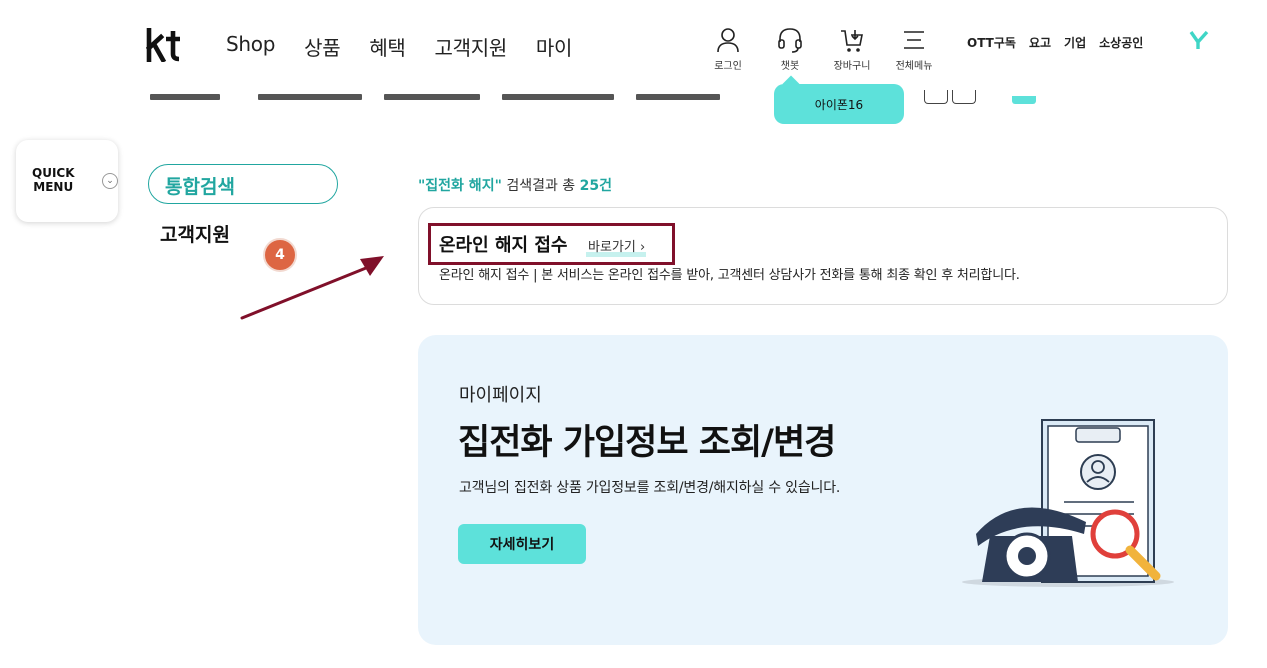 The width and height of the screenshot is (1267, 668). Describe the element at coordinates (280, 255) in the screenshot. I see `step-badge: 4` at that location.